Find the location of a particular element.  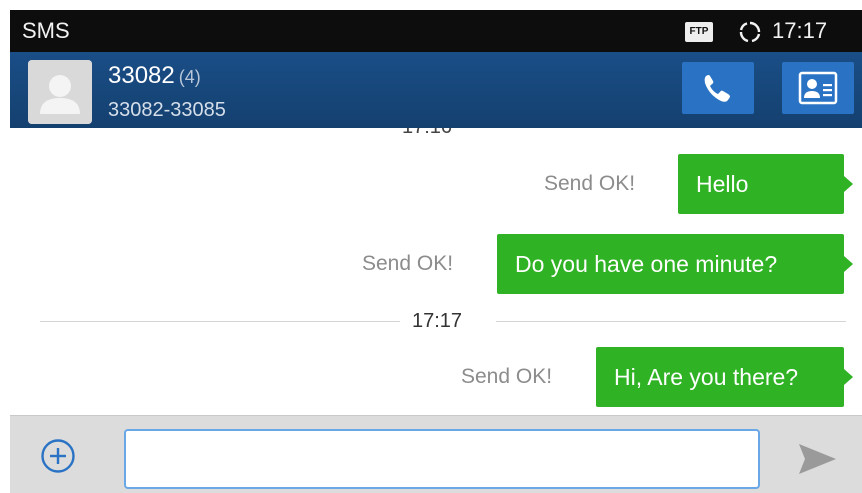

status-bar: SMS FTP 17:17 is located at coordinates (436, 31).